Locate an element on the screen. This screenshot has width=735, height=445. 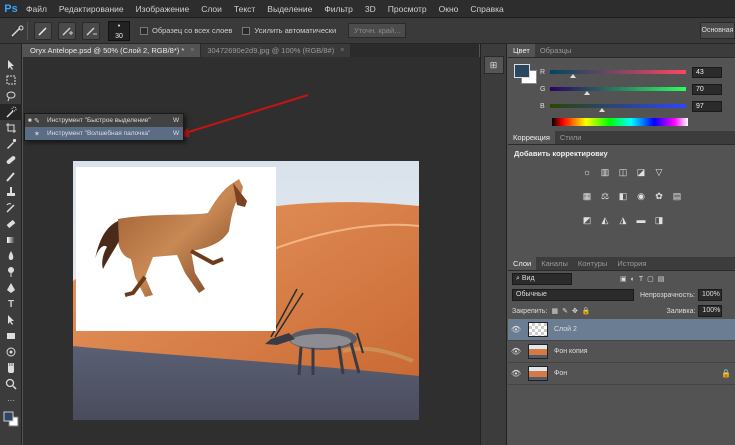
doc-tab-jpg: 30472690e2d9.jpg @ 100% (RGB/8#) × is located at coordinates (276, 50).